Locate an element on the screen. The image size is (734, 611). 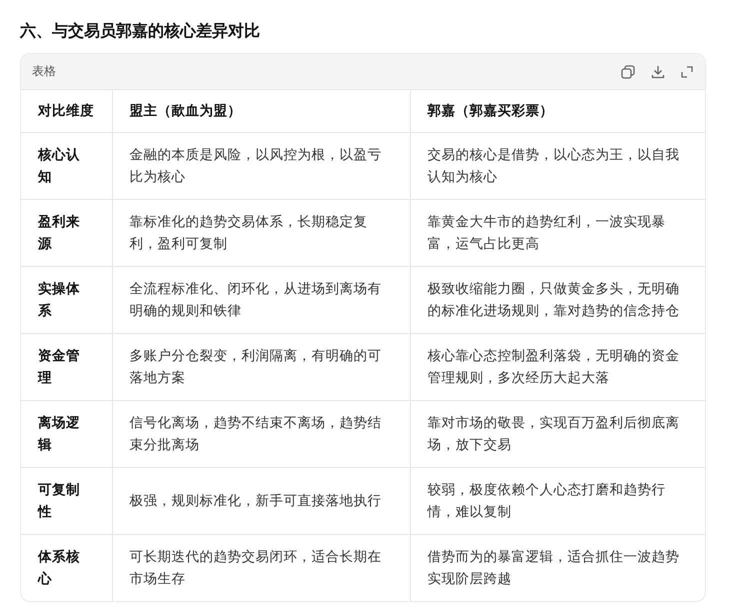
download-icon is located at coordinates (658, 71).